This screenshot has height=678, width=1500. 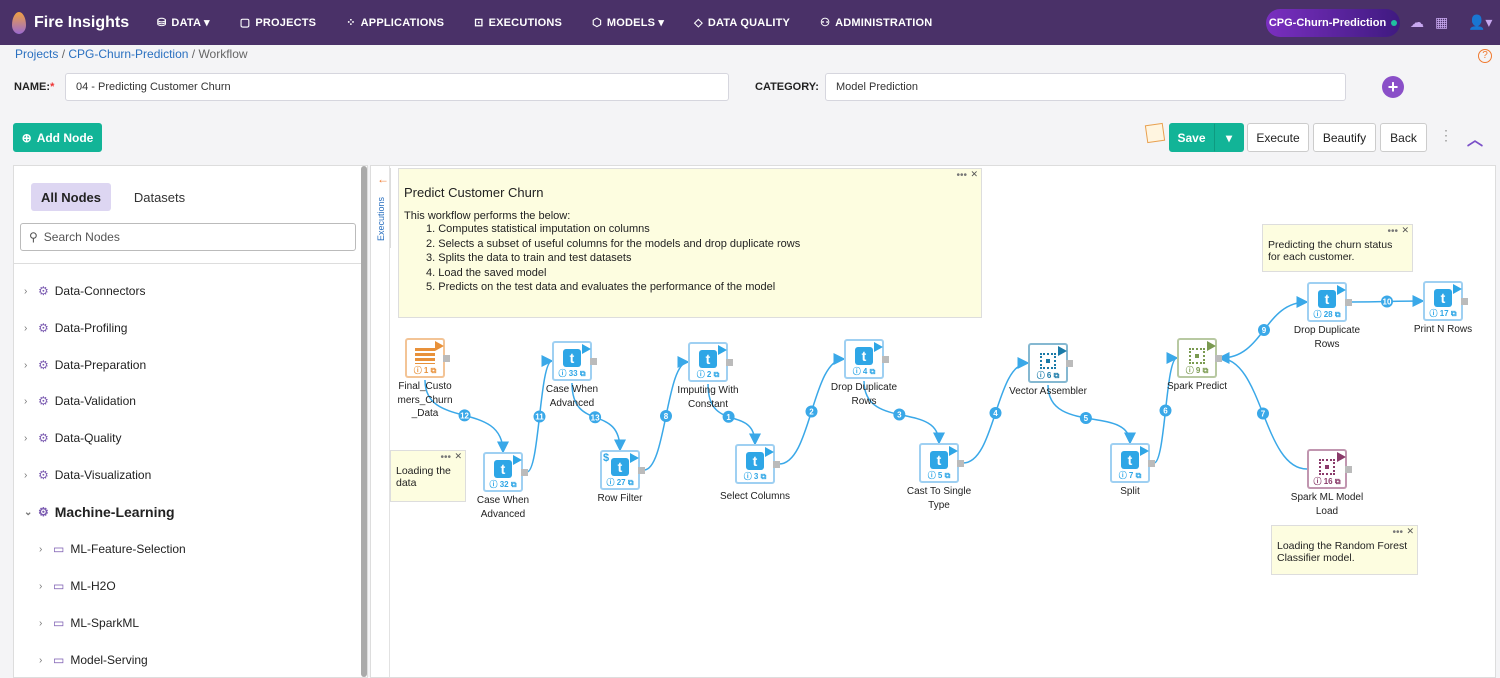 I want to click on workflow-node: t ⓘ 17 ⧉, so click(x=1445, y=301).